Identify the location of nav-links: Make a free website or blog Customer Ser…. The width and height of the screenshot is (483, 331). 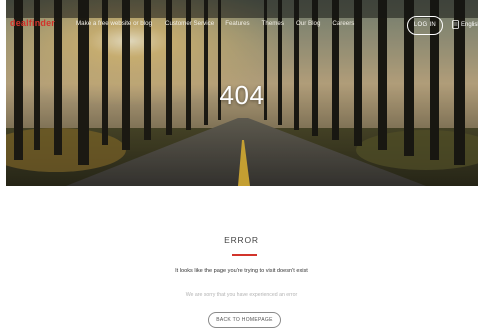
(215, 23).